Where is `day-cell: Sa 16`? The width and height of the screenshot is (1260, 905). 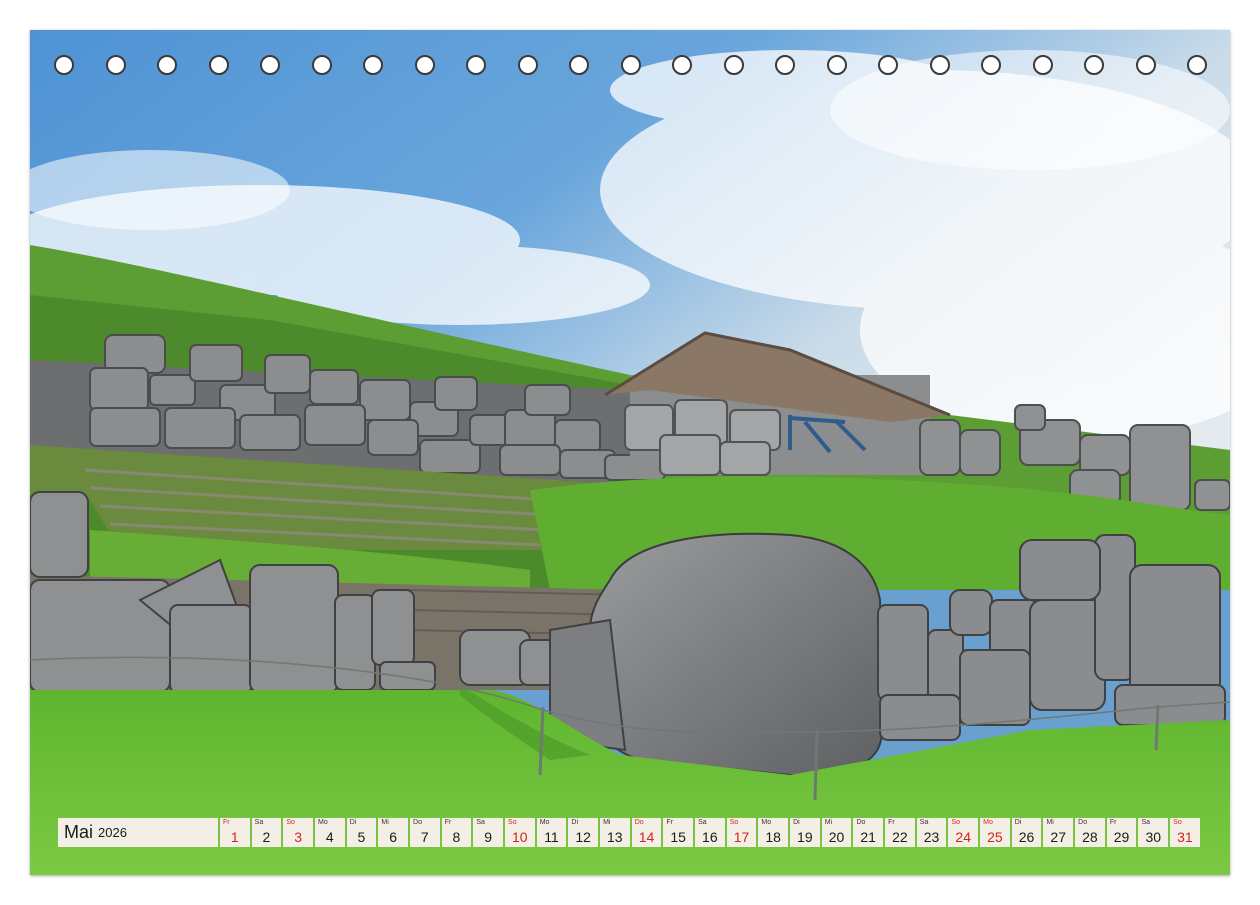
day-cell: Sa 16 is located at coordinates (710, 832).